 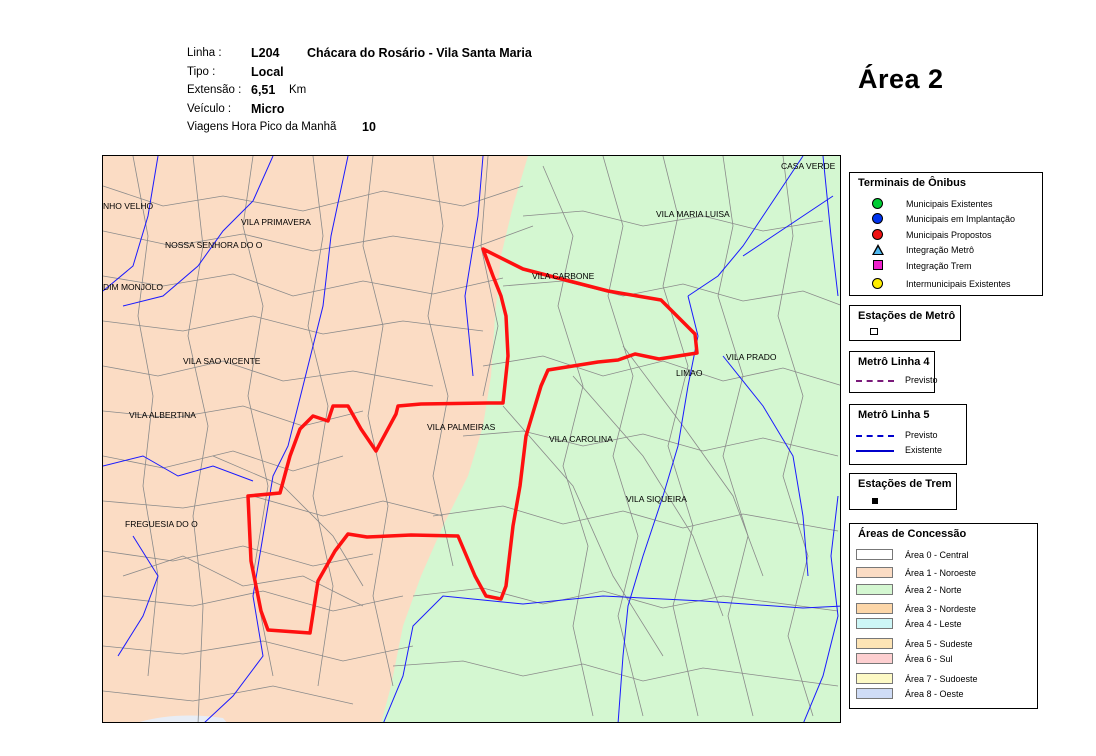 What do you see at coordinates (933, 624) in the screenshot?
I see `legend-label: Área 4 - Leste` at bounding box center [933, 624].